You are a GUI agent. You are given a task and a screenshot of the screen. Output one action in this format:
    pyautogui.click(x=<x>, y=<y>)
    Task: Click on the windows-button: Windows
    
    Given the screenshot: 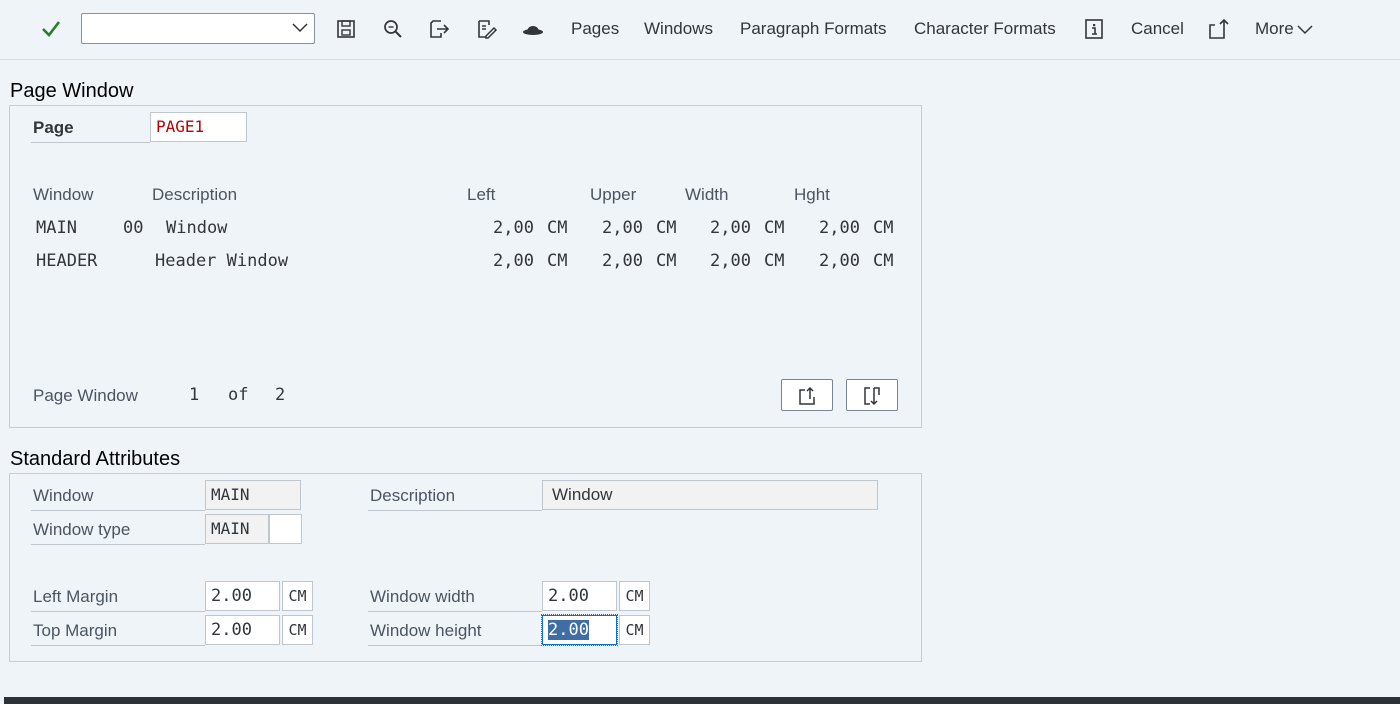 What is the action you would take?
    pyautogui.click(x=678, y=29)
    